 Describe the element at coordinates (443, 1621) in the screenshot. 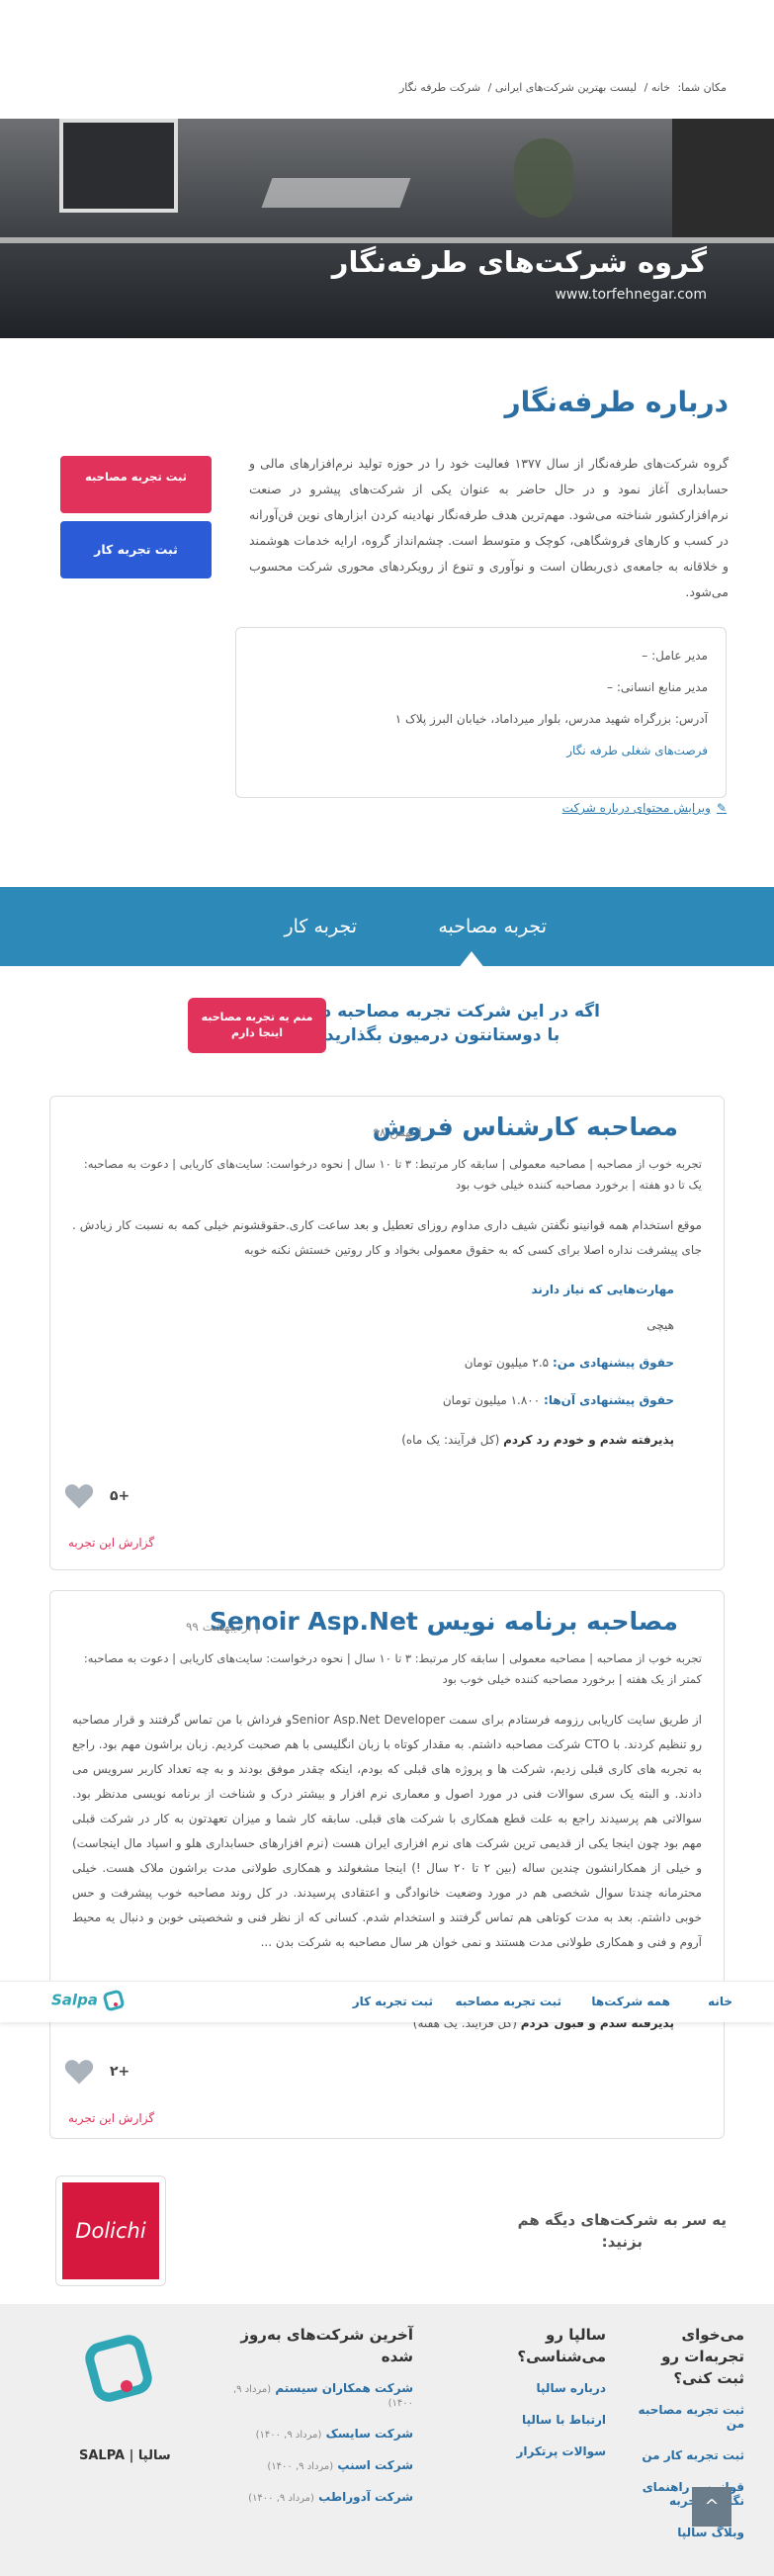

I see `review-title: مصاحبه برنامه نویس Senoir Asp.Net` at that location.